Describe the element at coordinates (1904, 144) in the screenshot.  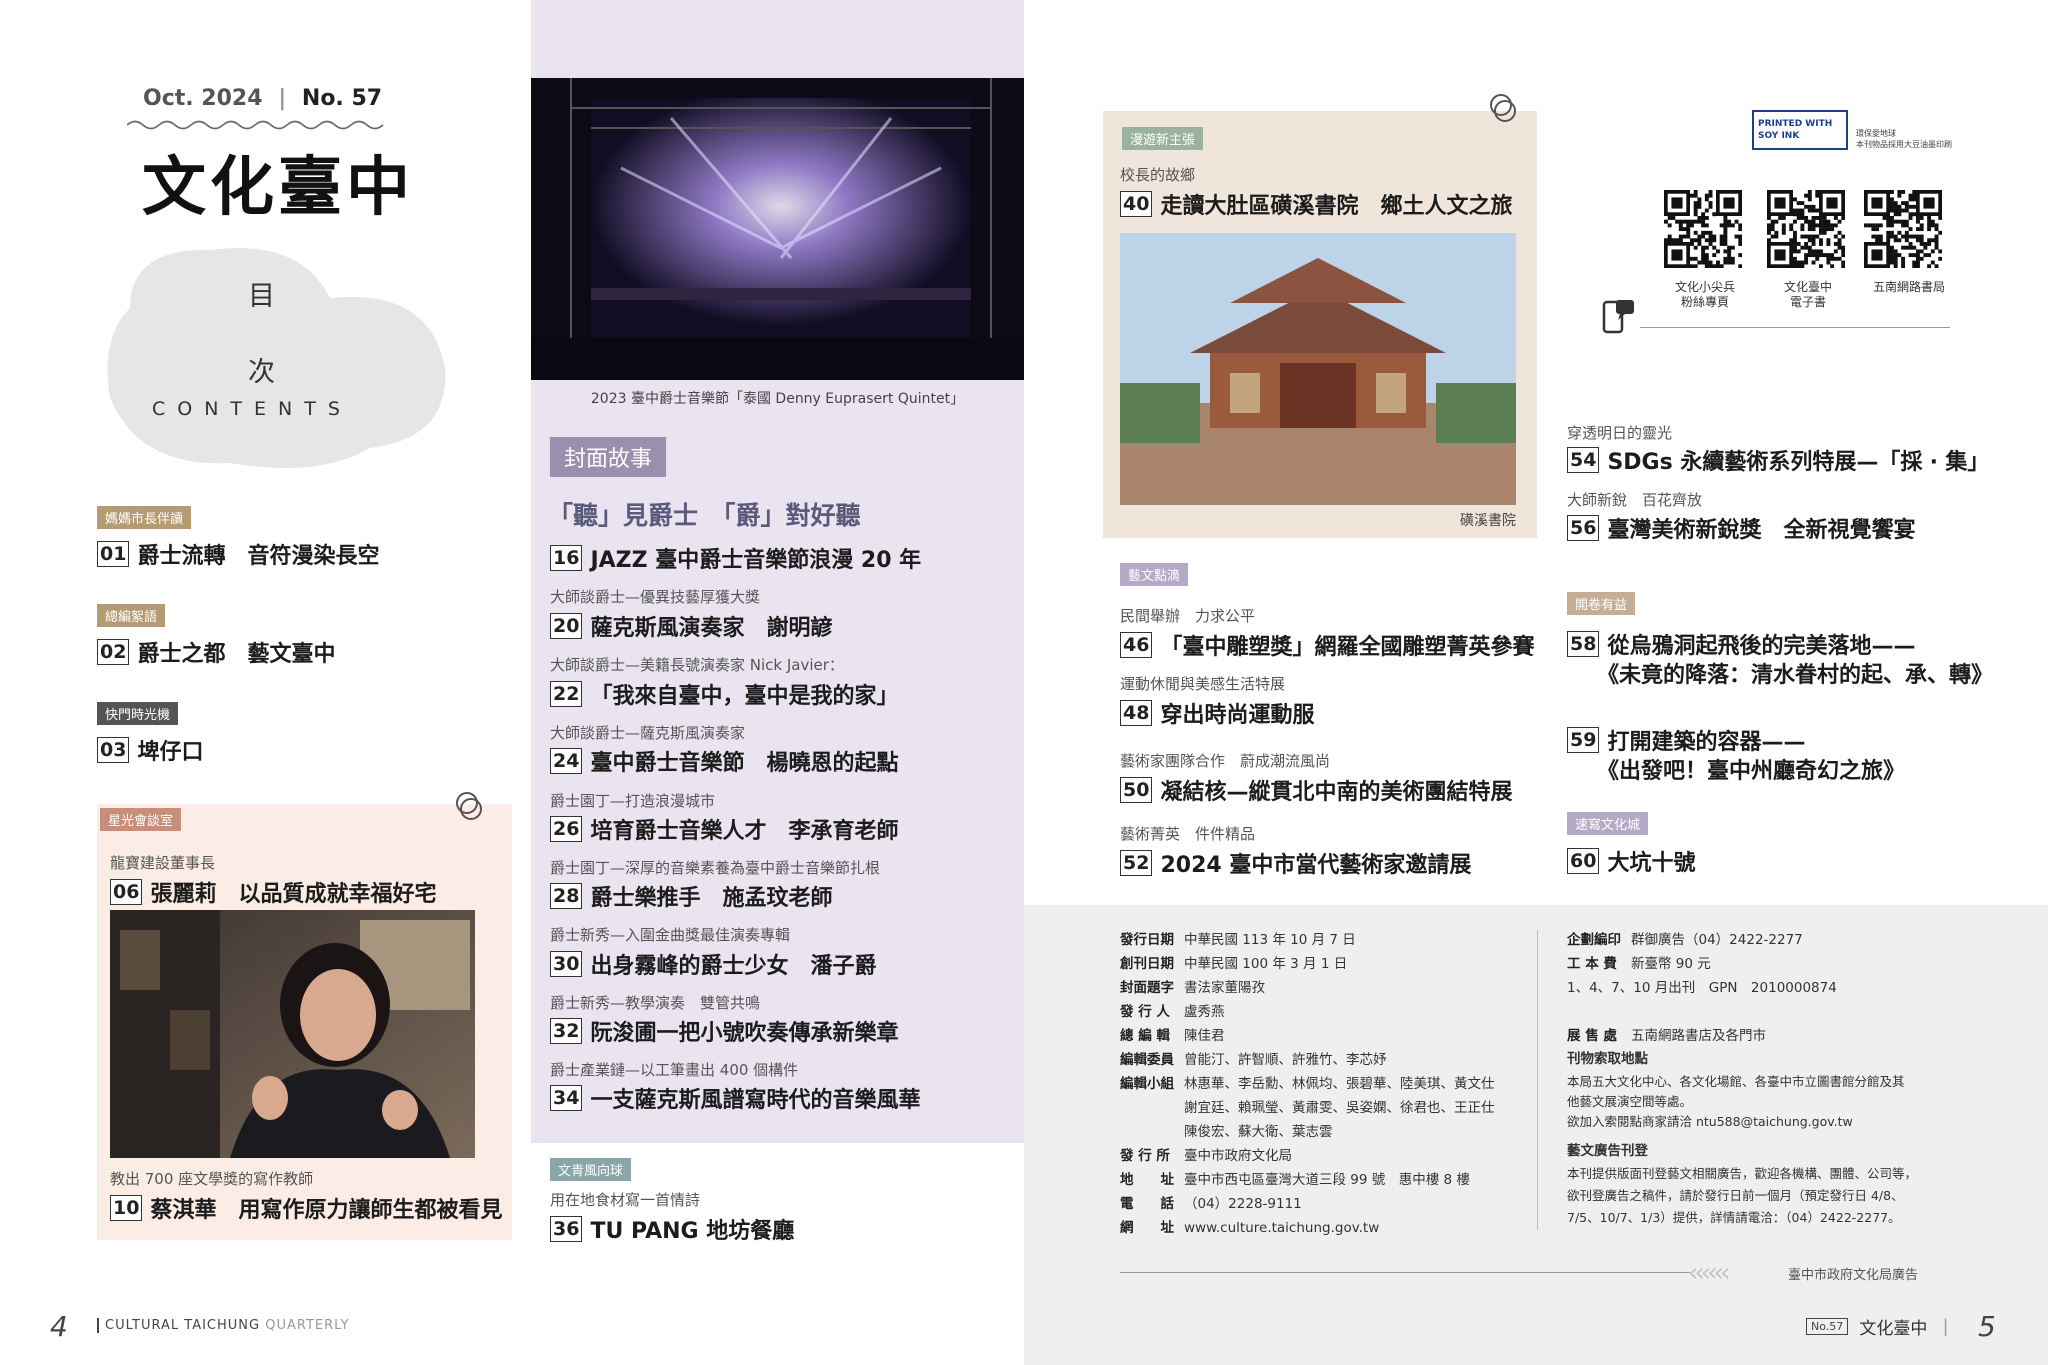
I see `soy-ink-note-line2: 本刊物品採用大豆油墨印刷` at that location.